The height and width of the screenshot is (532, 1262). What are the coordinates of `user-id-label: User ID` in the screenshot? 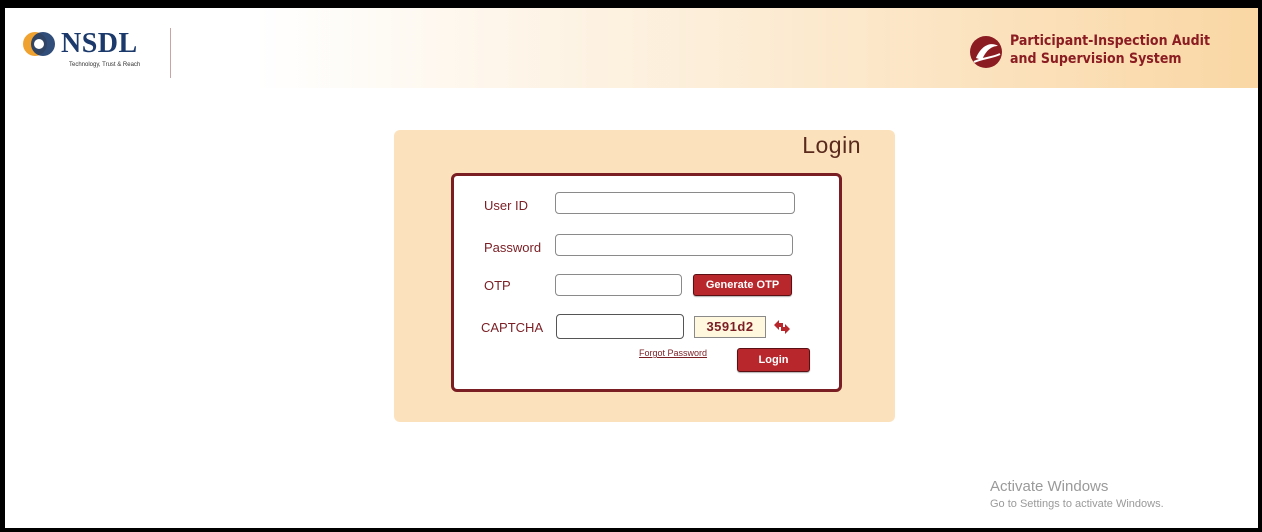 It's located at (506, 205).